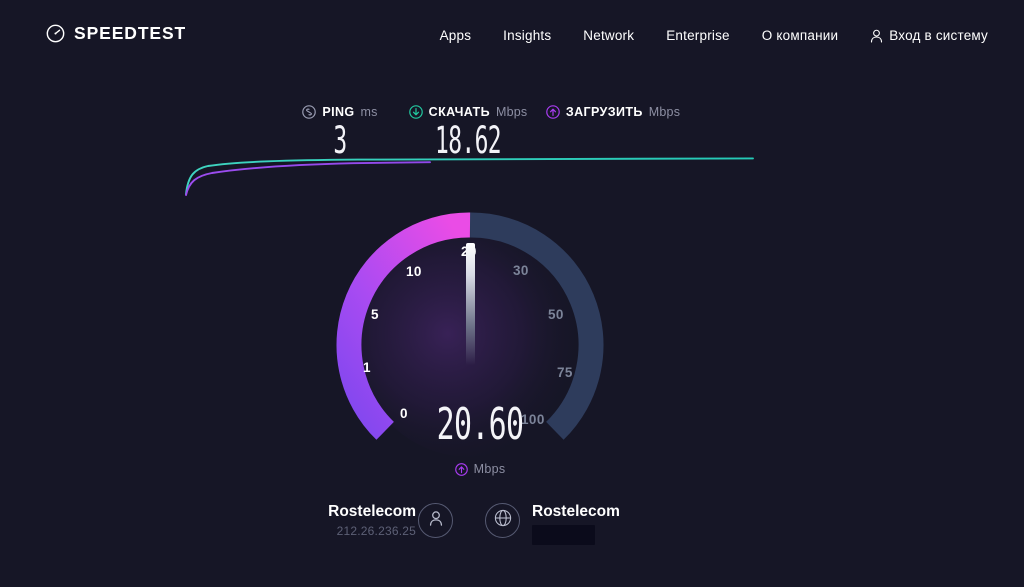 The height and width of the screenshot is (587, 1024). I want to click on metric-upload-label: ЗАГРУЗИТЬ, so click(604, 112).